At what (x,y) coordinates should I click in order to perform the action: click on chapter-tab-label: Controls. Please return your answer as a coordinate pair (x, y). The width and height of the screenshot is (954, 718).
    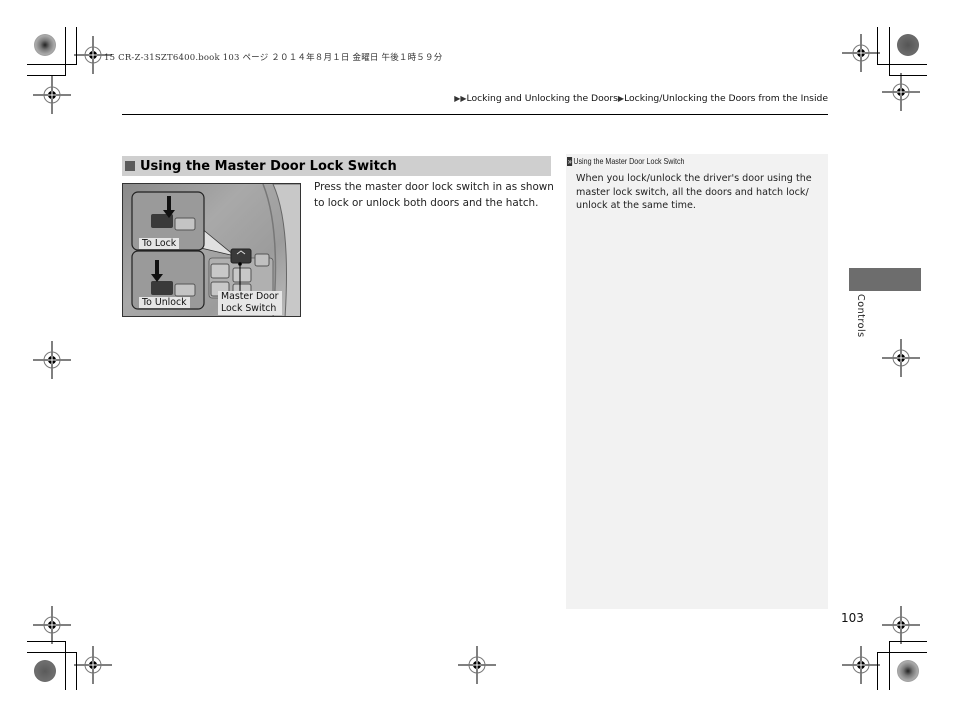
    Looking at the image, I should click on (860, 316).